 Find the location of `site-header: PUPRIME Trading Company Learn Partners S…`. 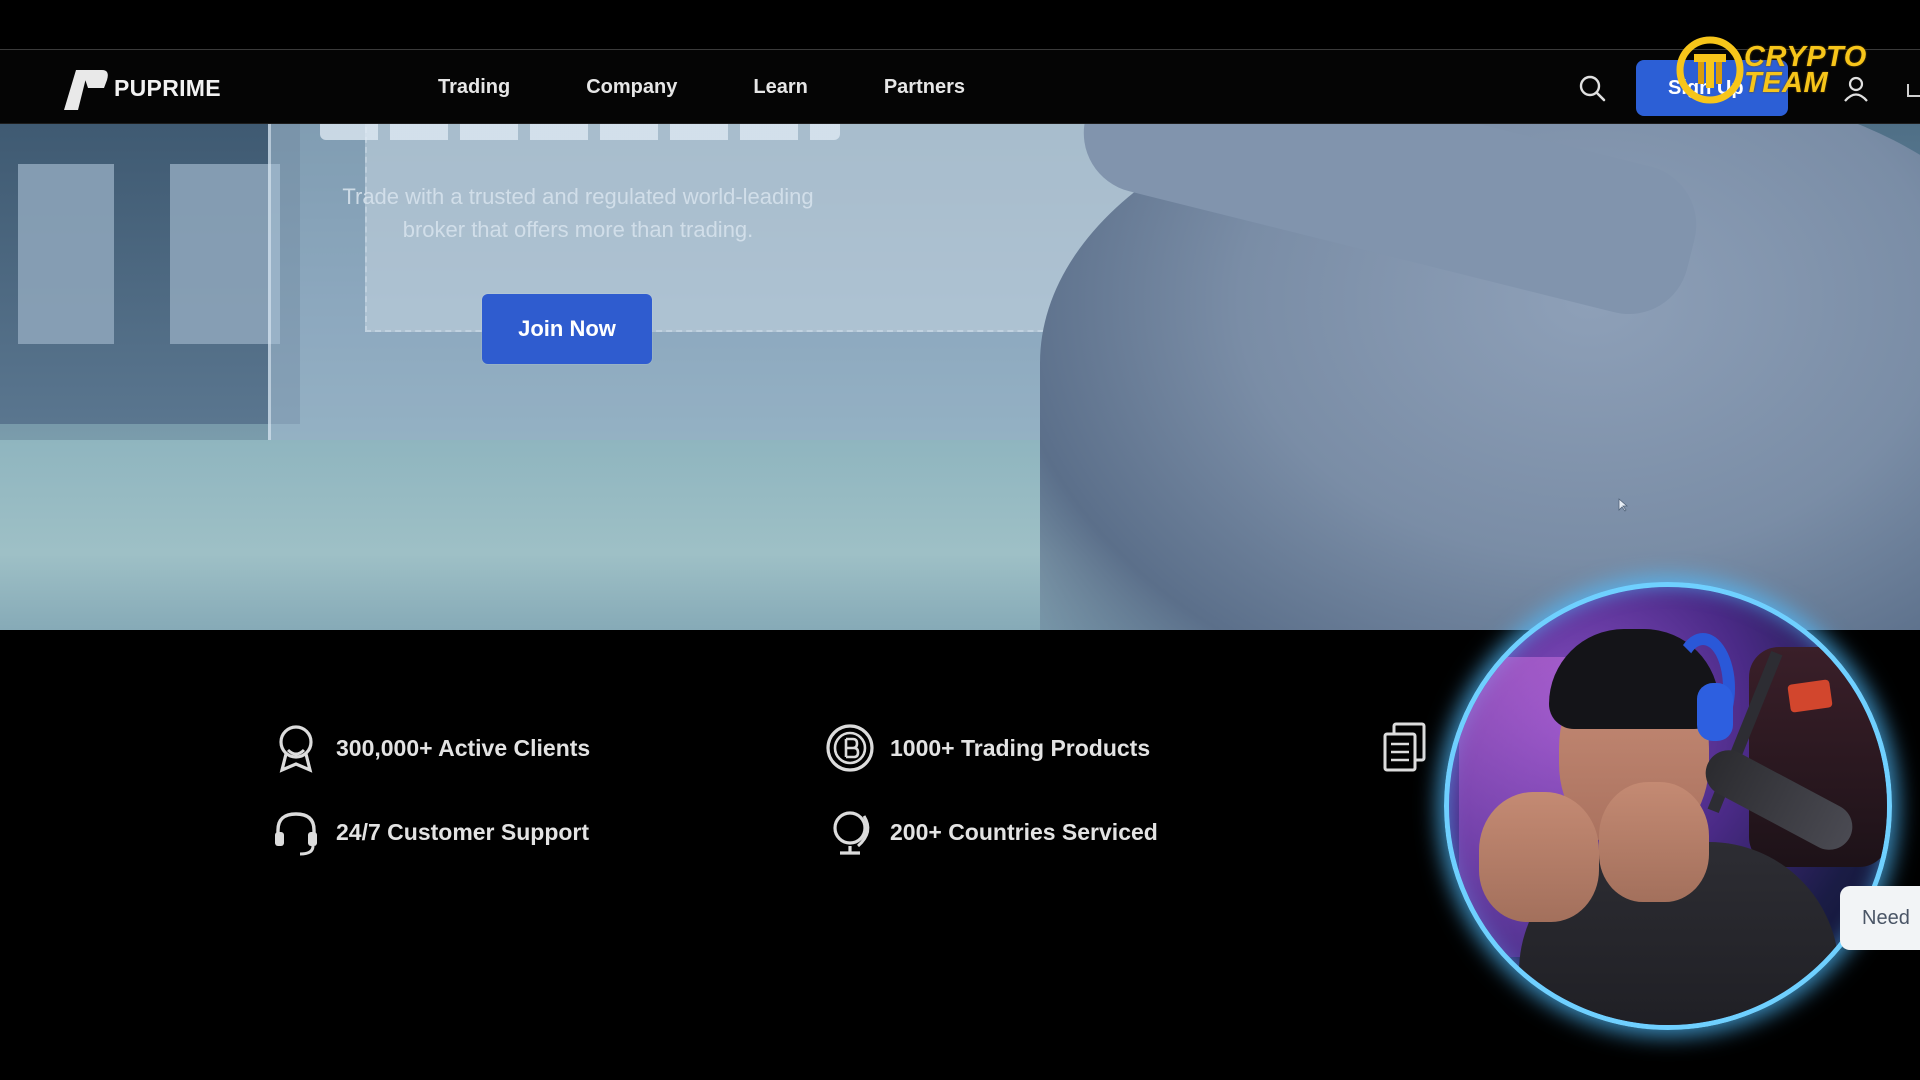

site-header: PUPRIME Trading Company Learn Partners S… is located at coordinates (960, 87).